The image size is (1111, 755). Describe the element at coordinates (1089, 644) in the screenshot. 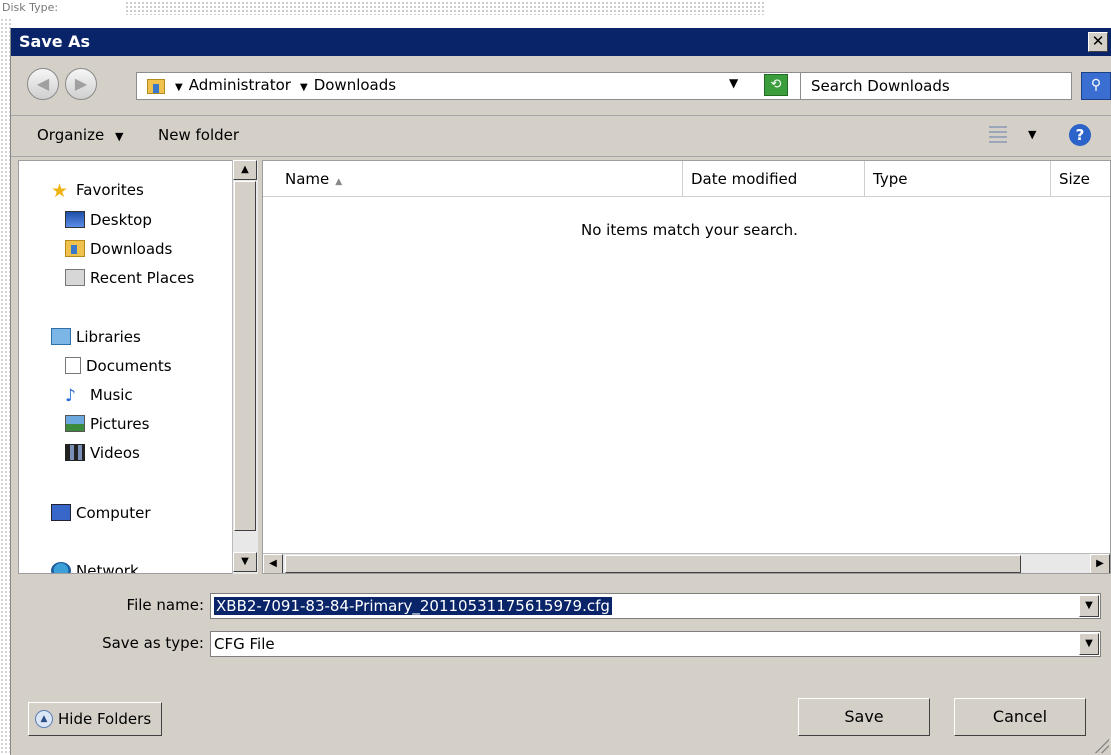

I see `save-as-type-dropdown-button: ▼` at that location.